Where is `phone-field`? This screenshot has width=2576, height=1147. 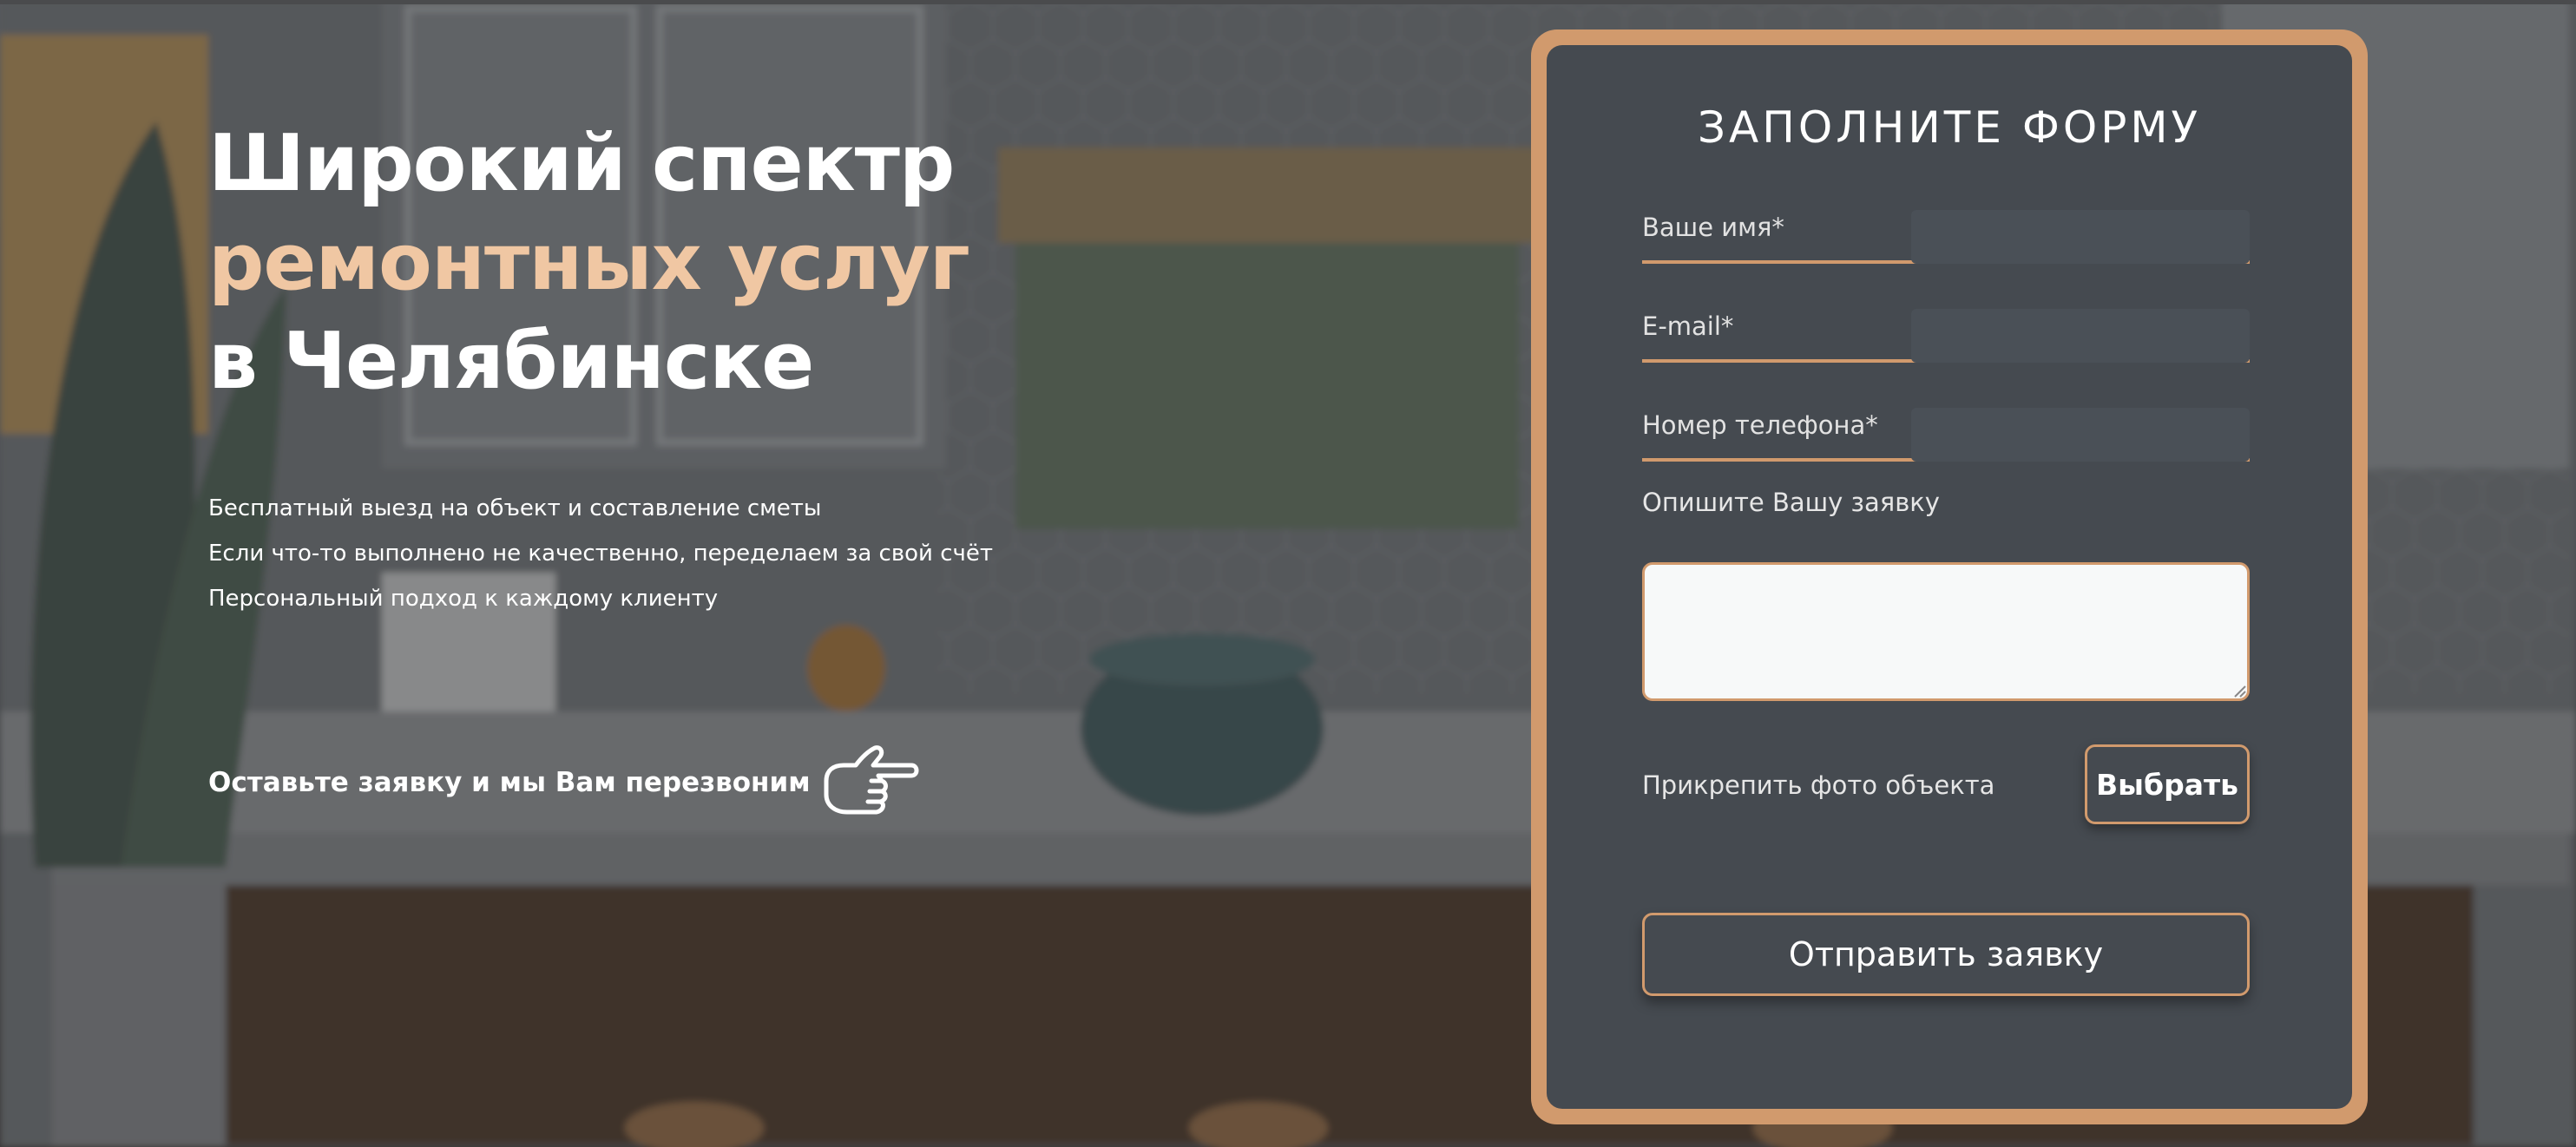
phone-field is located at coordinates (1946, 425).